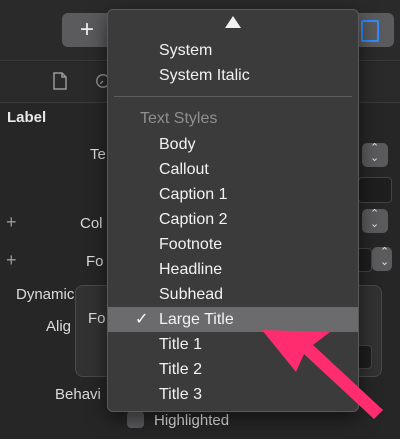 Image resolution: width=400 pixels, height=439 pixels. I want to click on menu-item-subhead: Subhead, so click(233, 294).